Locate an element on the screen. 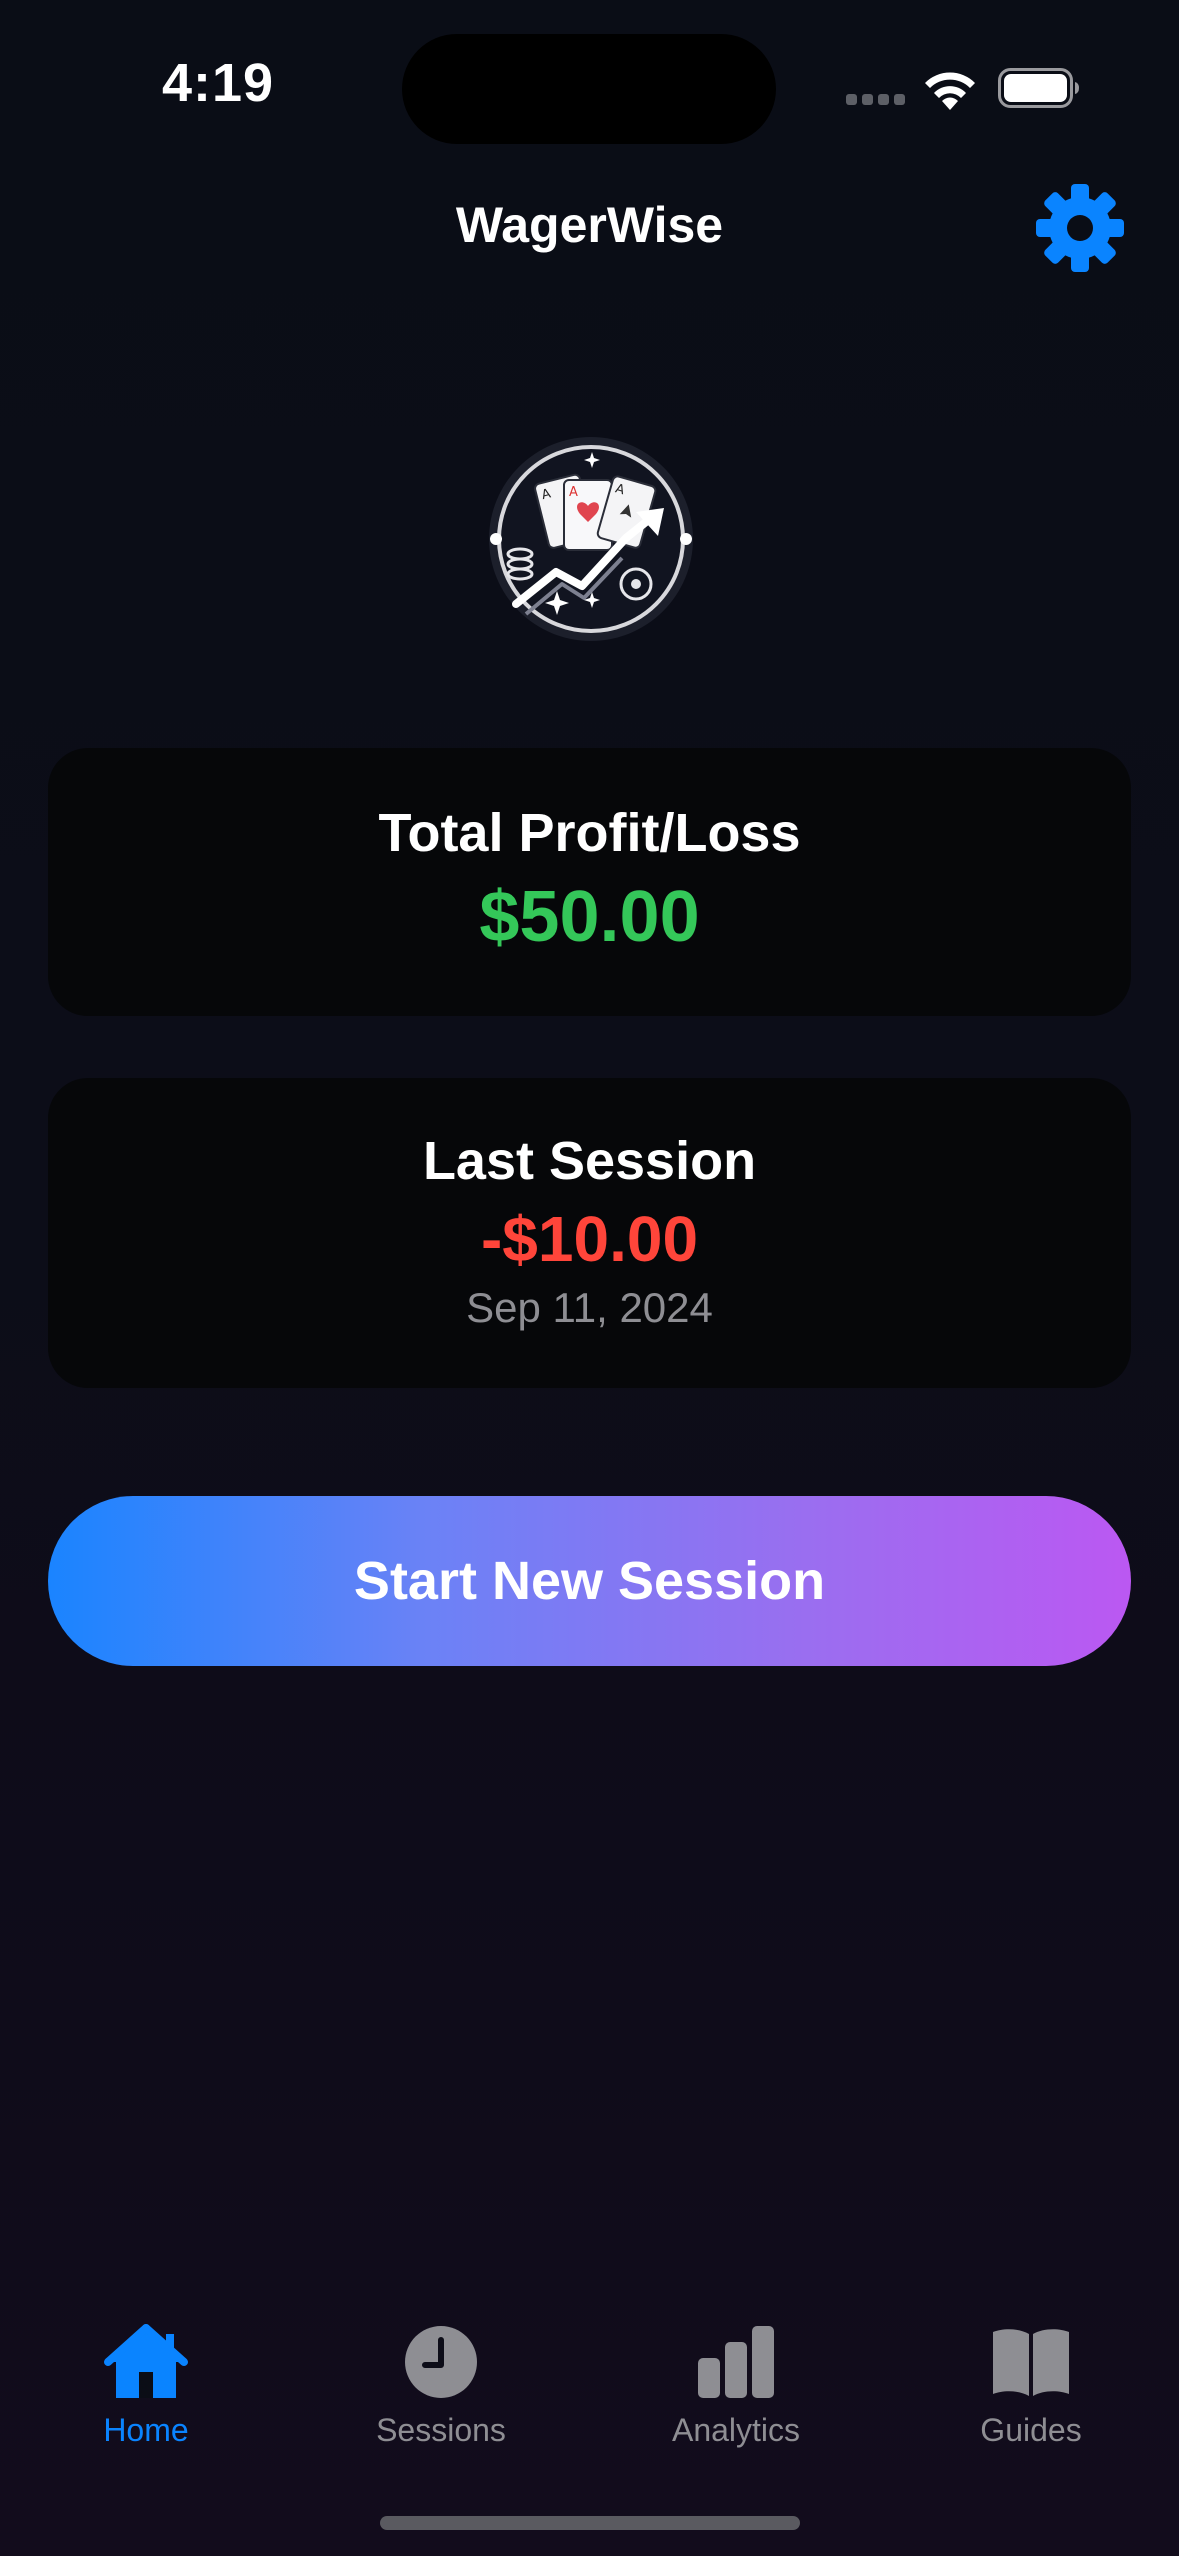 The width and height of the screenshot is (1179, 2556). status-bar: 4:19 is located at coordinates (589, 85).